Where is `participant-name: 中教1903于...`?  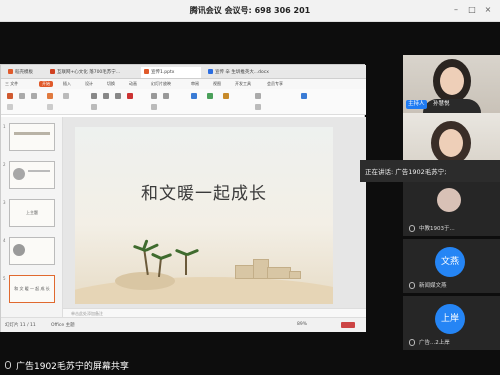 participant-name: 中教1903于... is located at coordinates (437, 229).